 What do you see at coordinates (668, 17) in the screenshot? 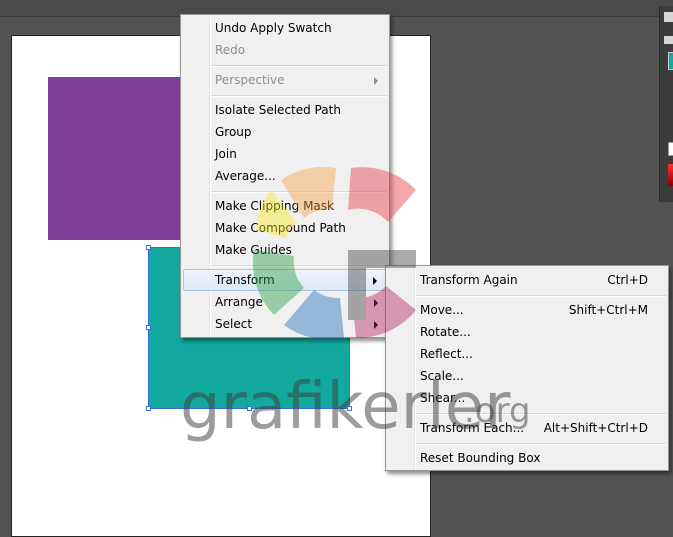
I see `panel-collapse-button` at bounding box center [668, 17].